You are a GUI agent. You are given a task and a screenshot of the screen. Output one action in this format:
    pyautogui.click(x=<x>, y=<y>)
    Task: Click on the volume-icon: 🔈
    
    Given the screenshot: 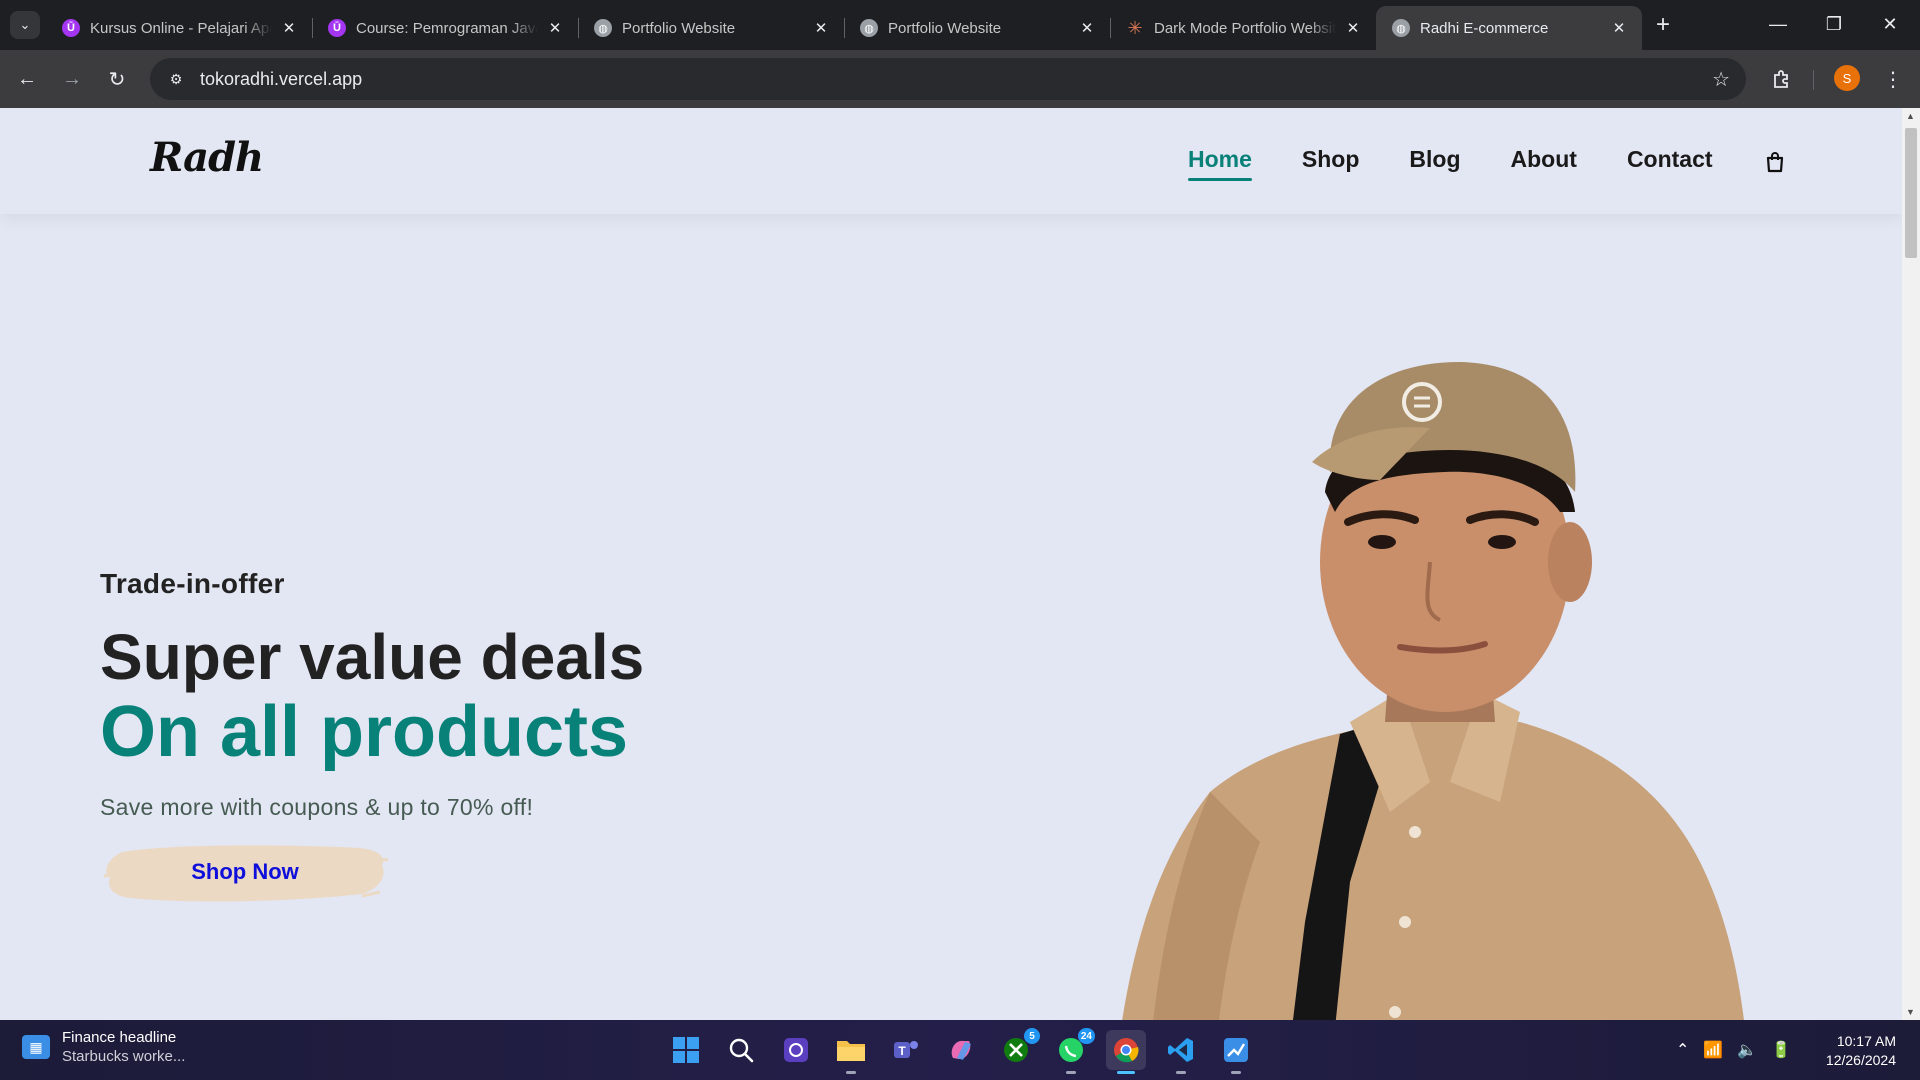 What is the action you would take?
    pyautogui.click(x=1747, y=1050)
    